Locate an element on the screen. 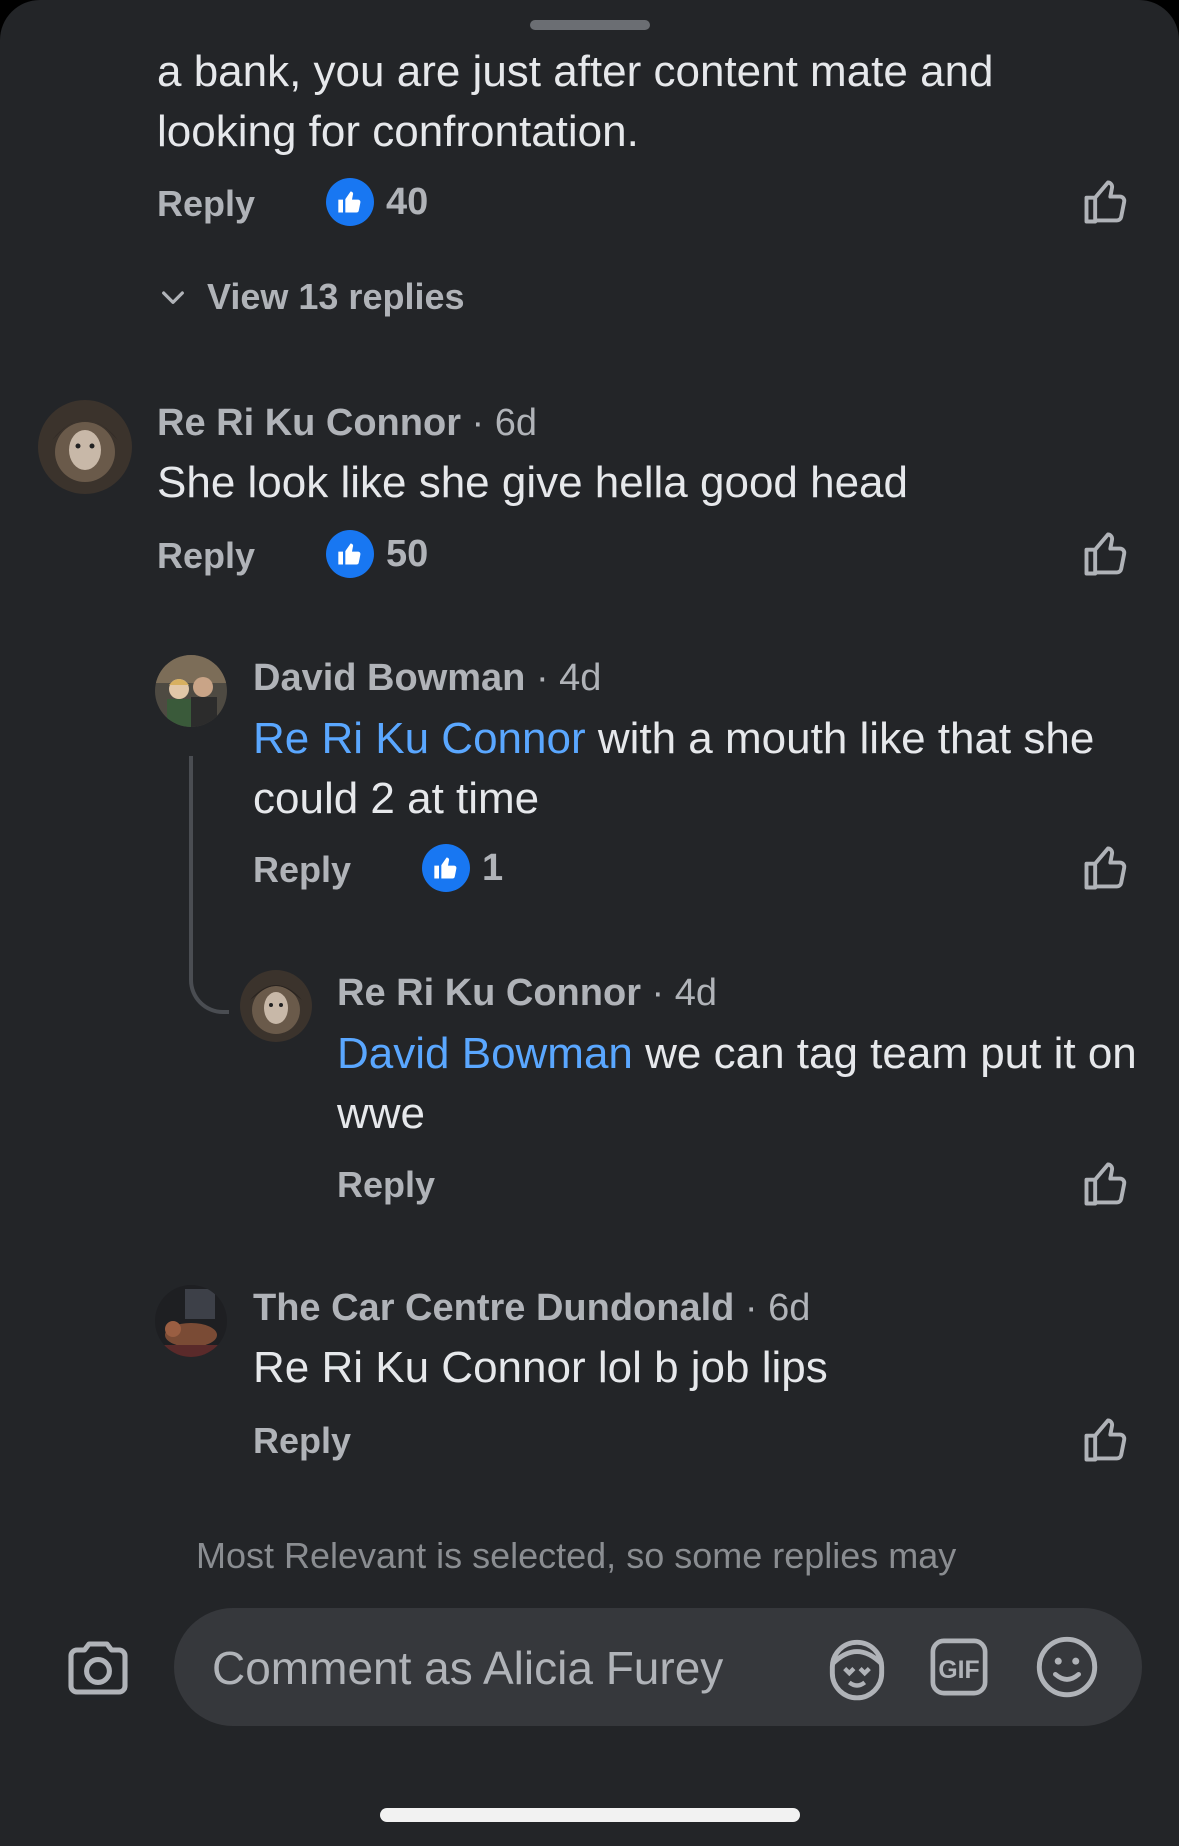  comment-input is located at coordinates (512, 1668).